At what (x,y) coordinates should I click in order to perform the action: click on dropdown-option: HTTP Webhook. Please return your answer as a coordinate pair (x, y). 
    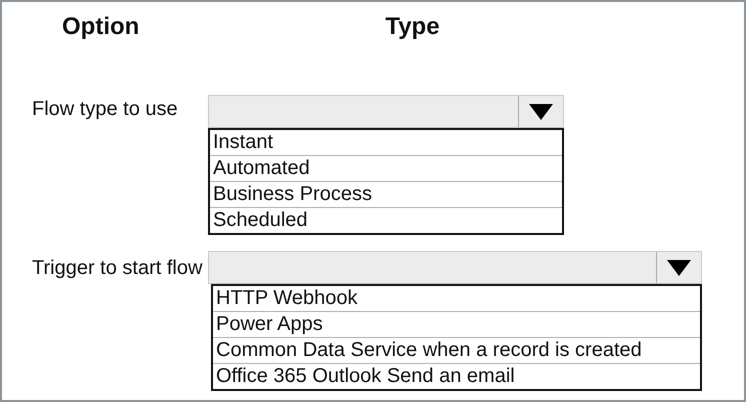
    Looking at the image, I should click on (456, 298).